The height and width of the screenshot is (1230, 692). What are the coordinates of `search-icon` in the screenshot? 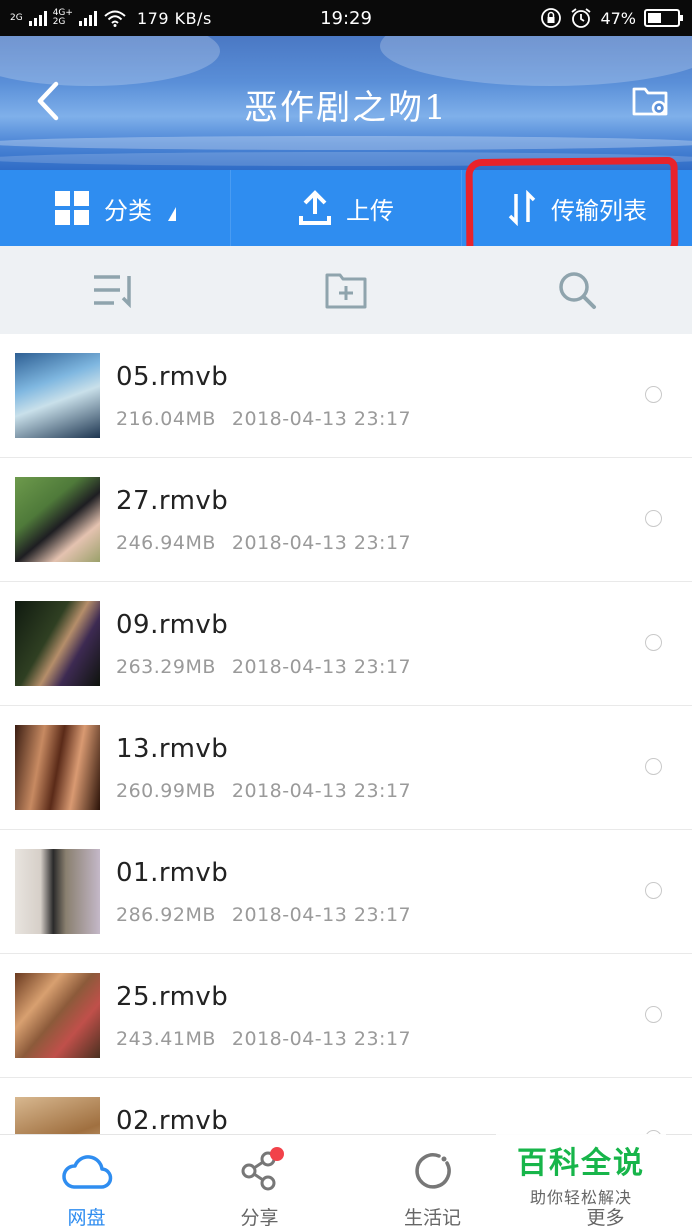 It's located at (577, 290).